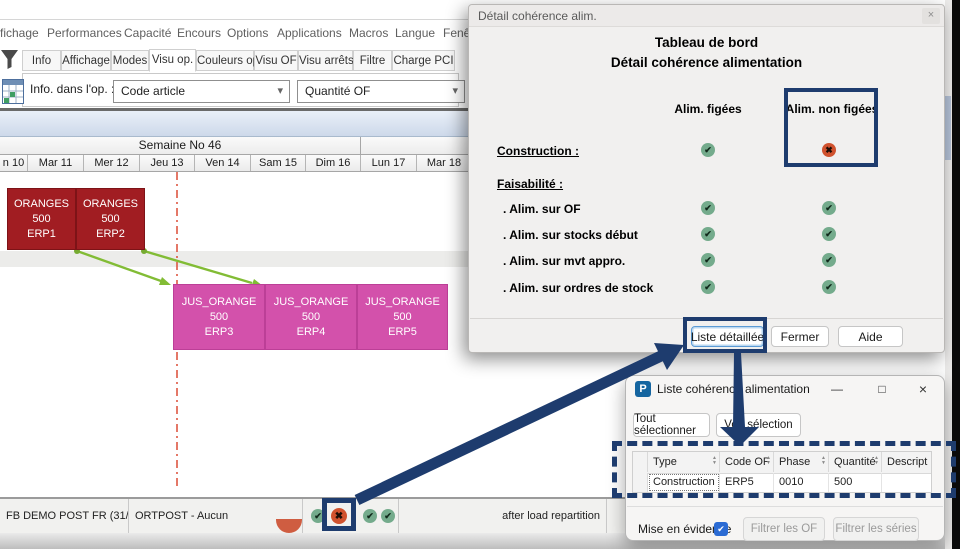  Describe the element at coordinates (876, 529) in the screenshot. I see `filtrer-les-series-button: Filtrer les séries` at that location.